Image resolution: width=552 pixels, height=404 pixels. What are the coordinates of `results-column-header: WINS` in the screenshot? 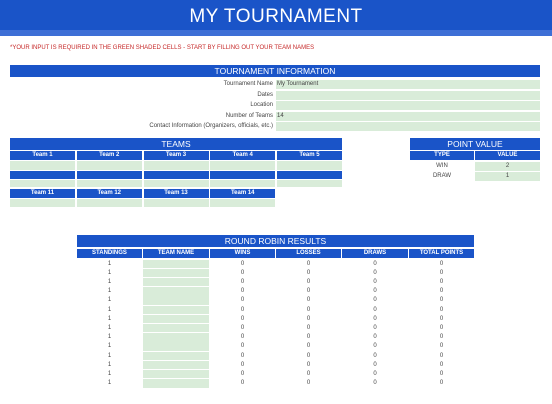 It's located at (242, 253).